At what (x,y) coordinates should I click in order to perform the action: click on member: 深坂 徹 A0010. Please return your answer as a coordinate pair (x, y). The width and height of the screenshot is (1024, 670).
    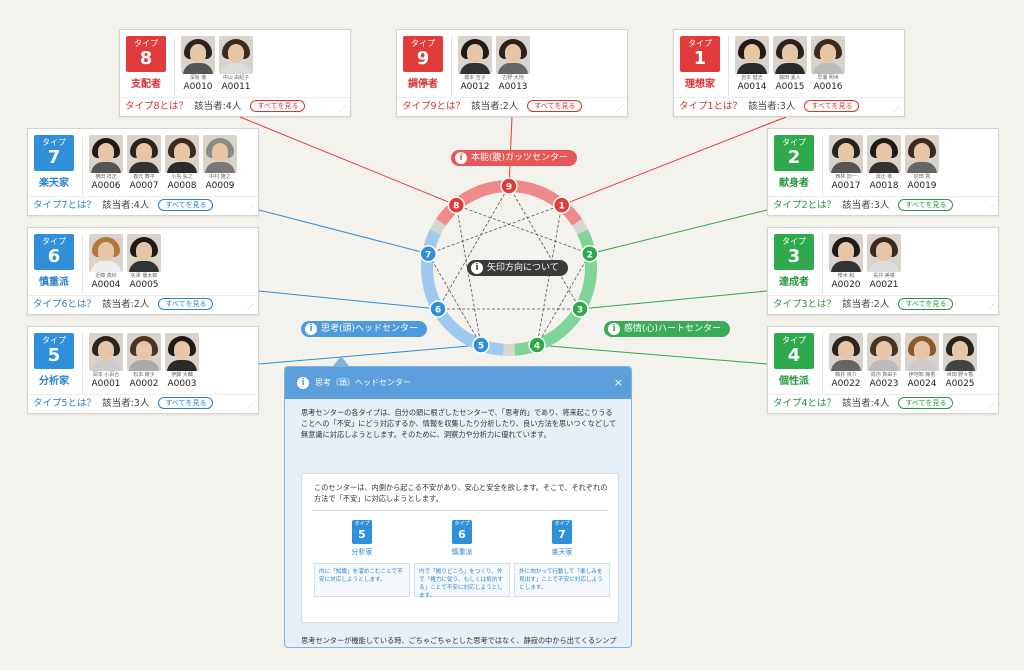
    Looking at the image, I should click on (198, 64).